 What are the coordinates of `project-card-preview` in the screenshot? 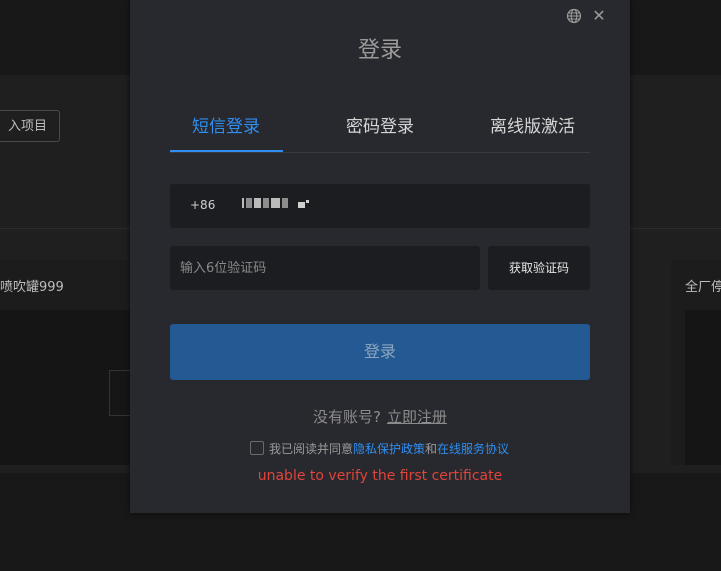 It's located at (703, 387).